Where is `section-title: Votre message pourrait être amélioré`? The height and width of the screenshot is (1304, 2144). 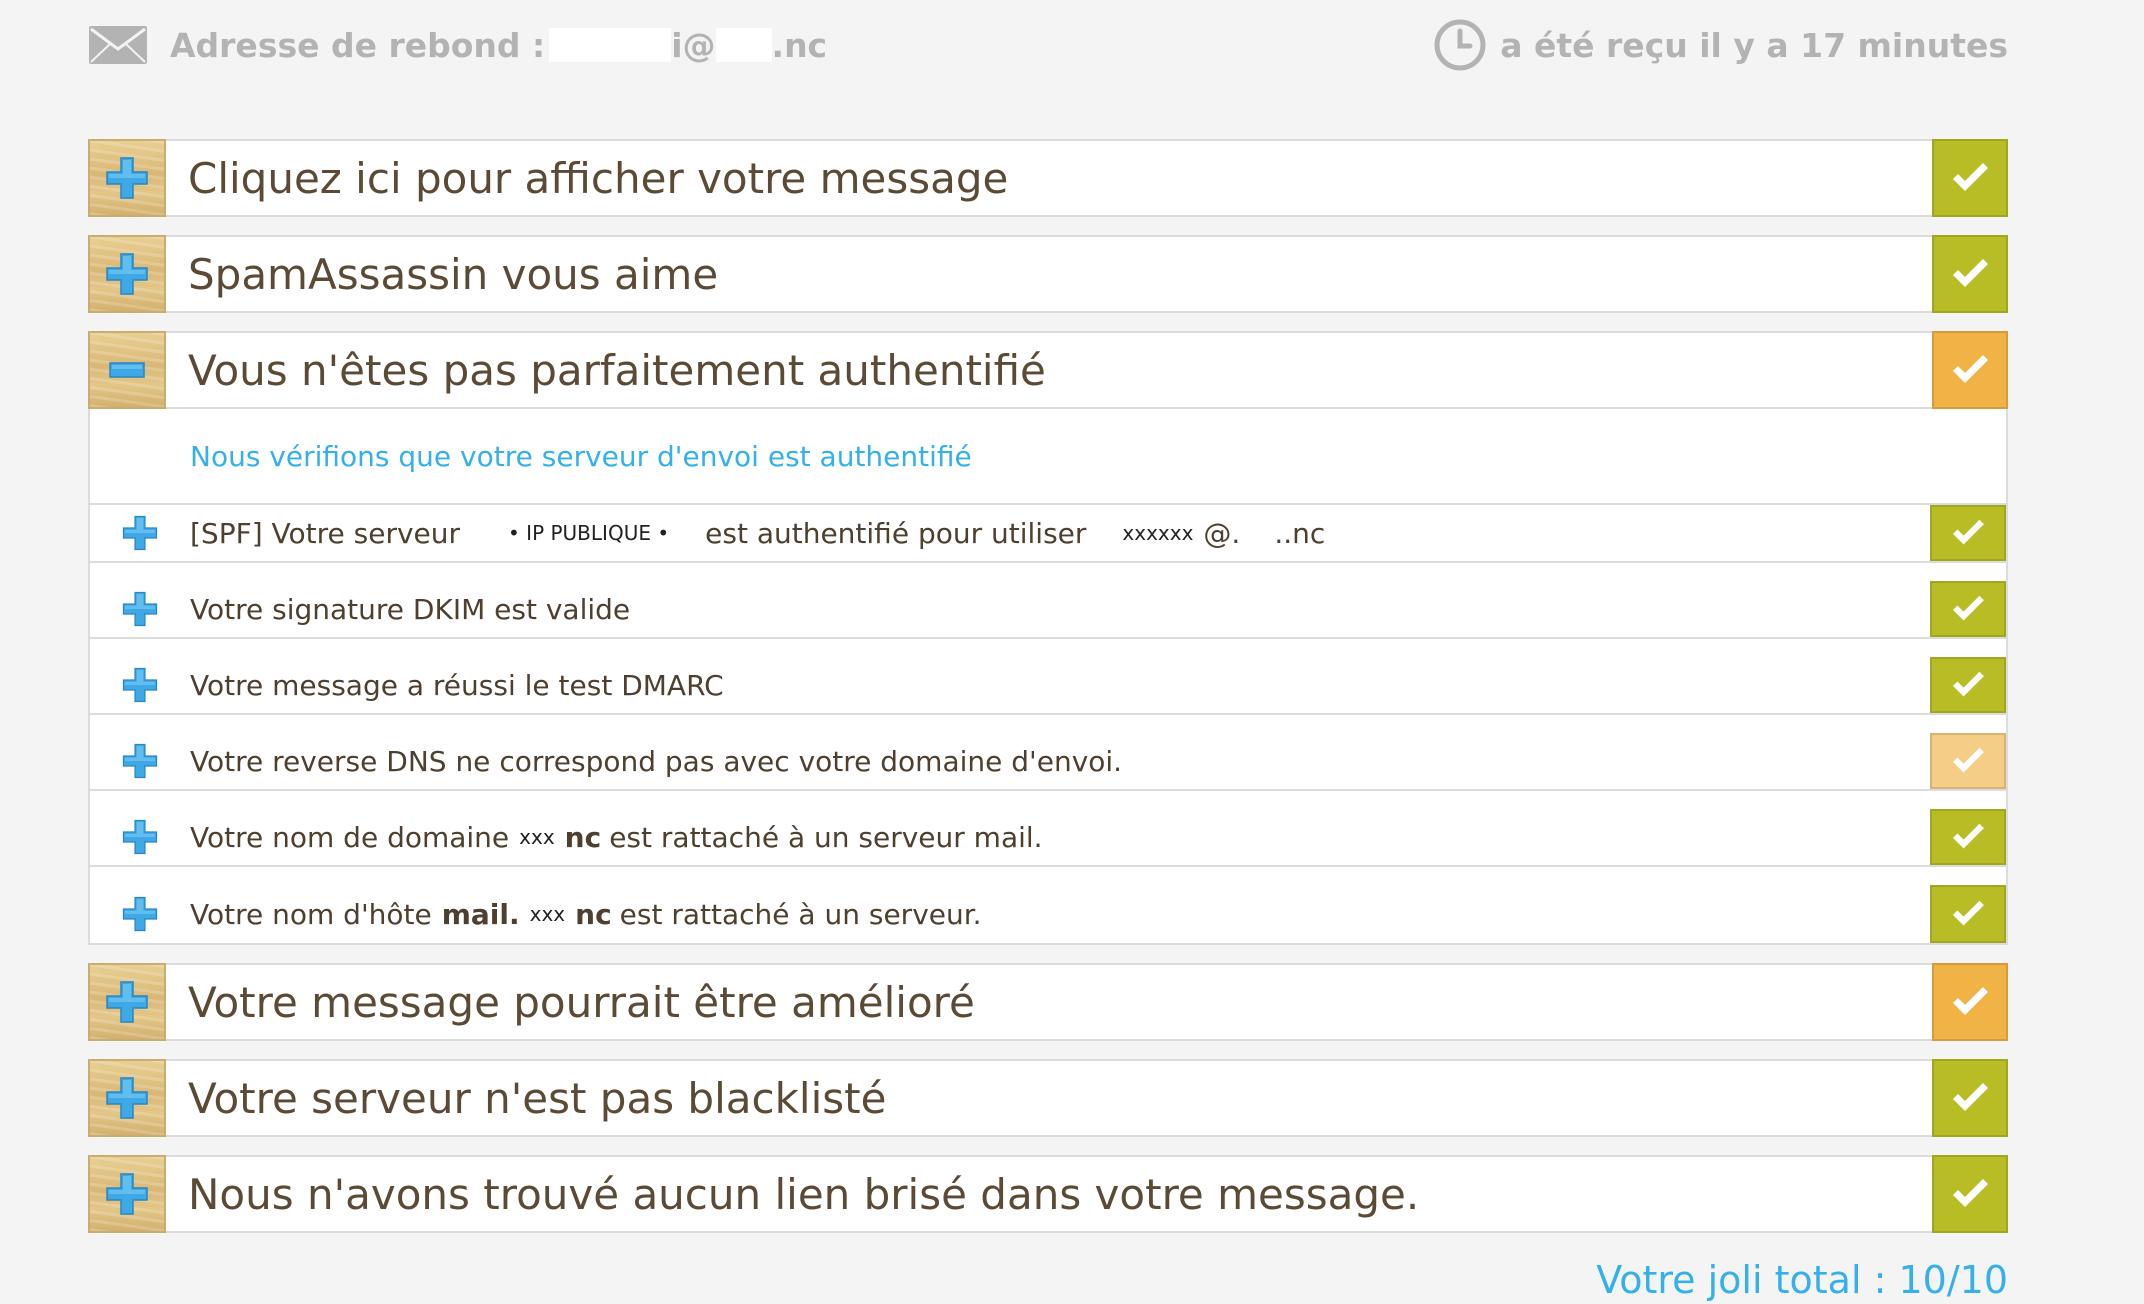
section-title: Votre message pourrait être amélioré is located at coordinates (1049, 1002).